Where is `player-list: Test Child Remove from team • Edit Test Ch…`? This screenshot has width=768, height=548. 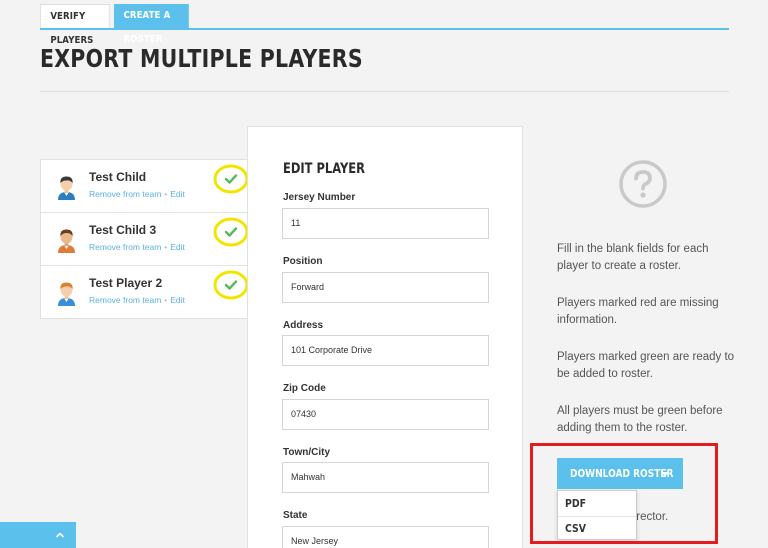
player-list: Test Child Remove from team • Edit Test Ch… is located at coordinates (144, 239).